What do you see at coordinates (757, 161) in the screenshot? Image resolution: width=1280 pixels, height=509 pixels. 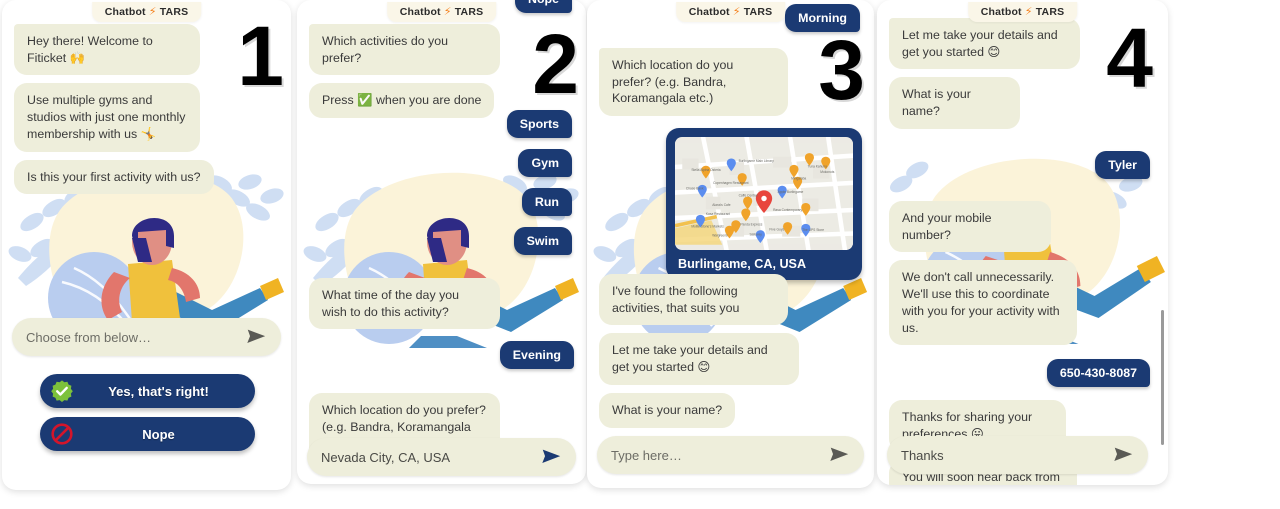 I see `svg-text: Burlingame Main Library` at bounding box center [757, 161].